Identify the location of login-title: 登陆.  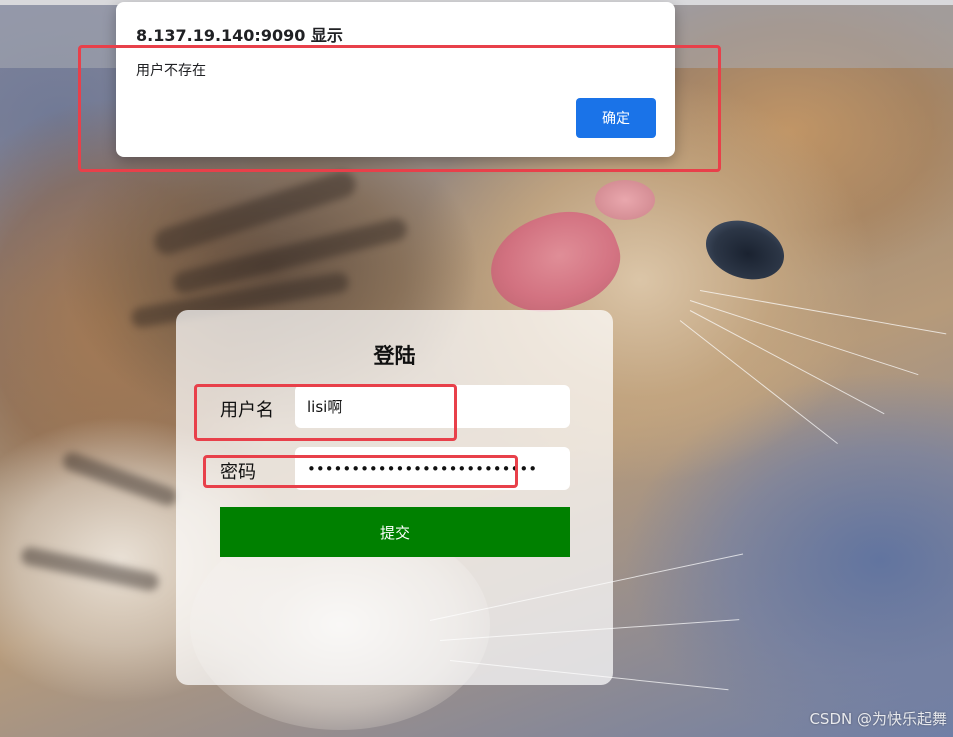
(394, 356).